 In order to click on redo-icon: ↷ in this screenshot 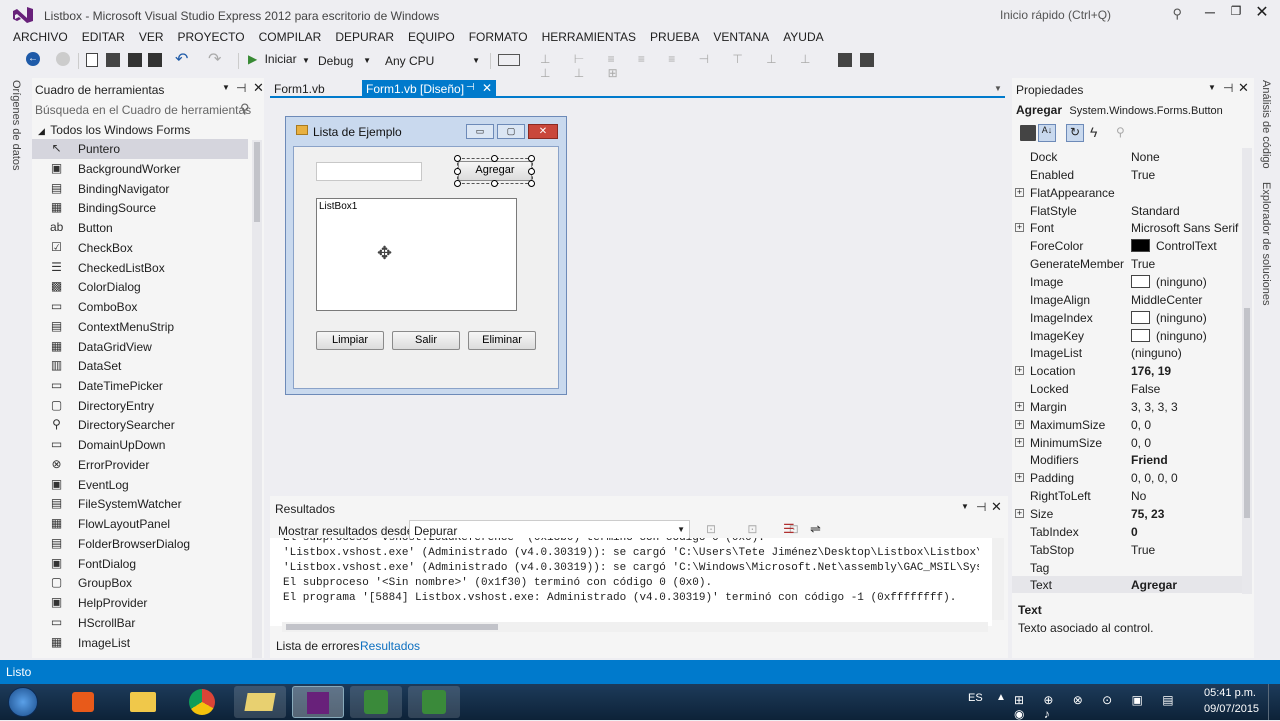, I will do `click(214, 59)`.